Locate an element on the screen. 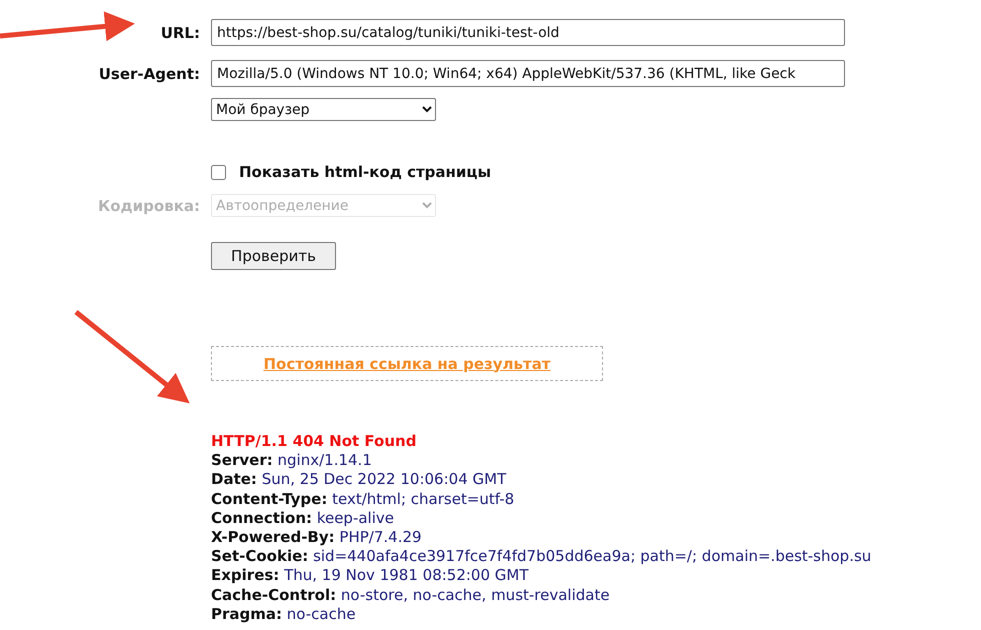  http-status: HTTP/1.1 404 Not Found is located at coordinates (314, 442).